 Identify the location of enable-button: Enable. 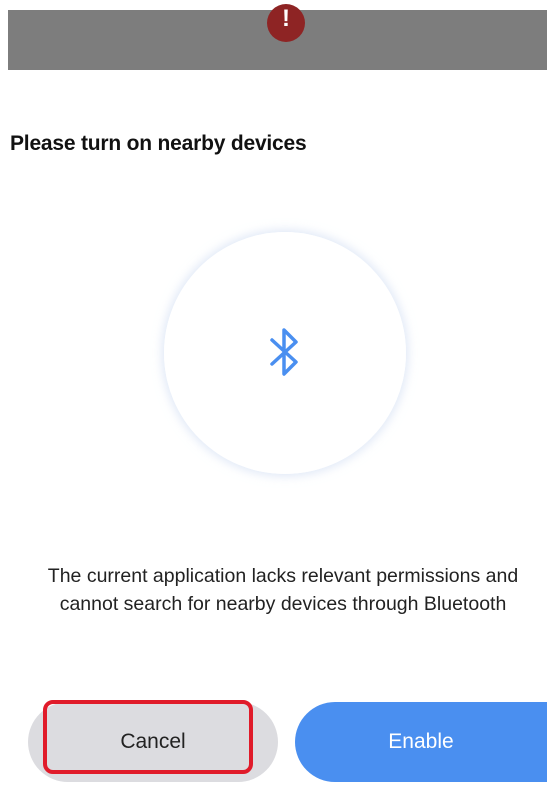
(421, 742).